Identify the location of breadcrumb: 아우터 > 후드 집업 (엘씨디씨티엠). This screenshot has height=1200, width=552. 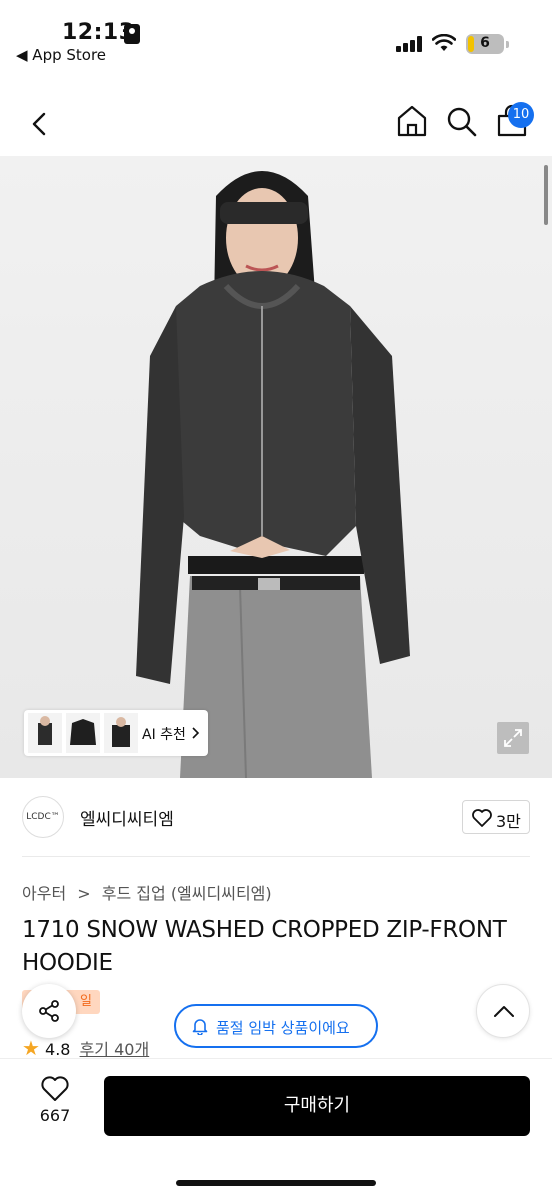
(150, 892).